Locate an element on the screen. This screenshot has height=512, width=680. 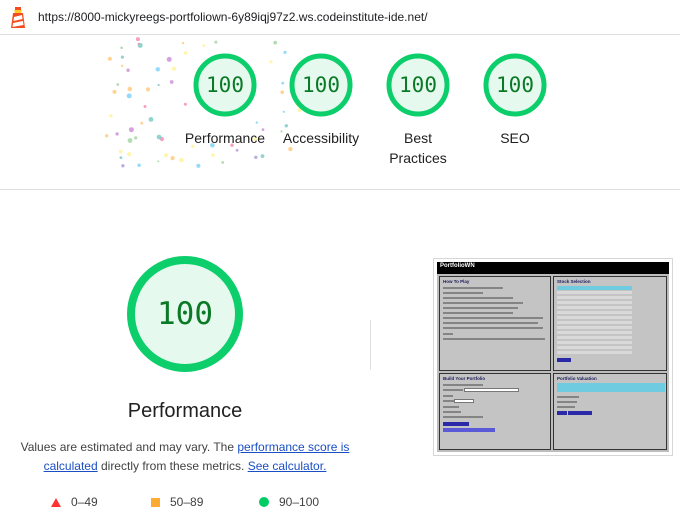
gauge-label: Best Practices is located at coordinates (418, 148).